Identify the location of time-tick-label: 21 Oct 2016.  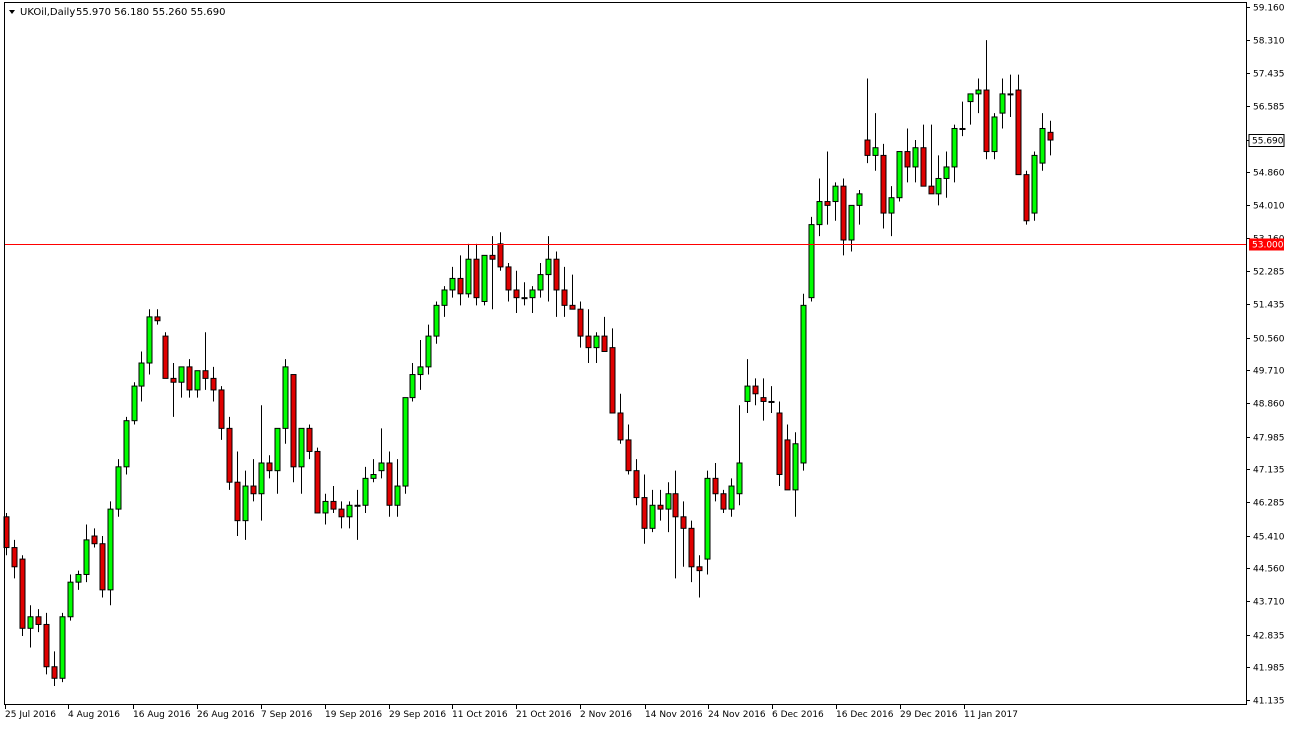
(544, 715).